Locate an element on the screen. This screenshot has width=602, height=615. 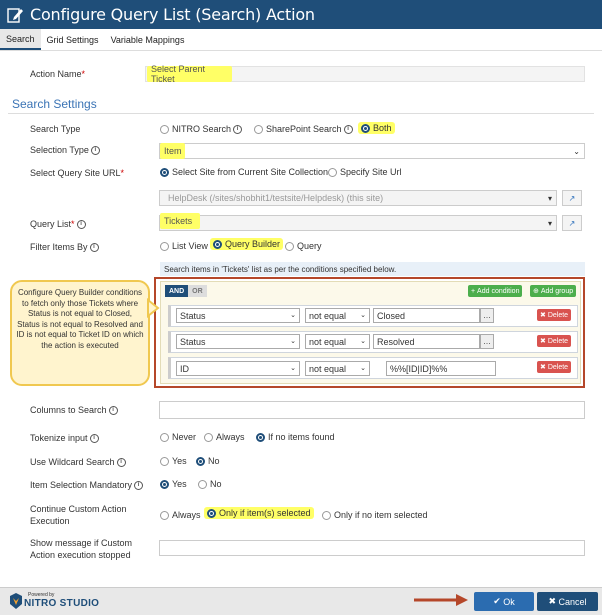
edit-icon is located at coordinates (15, 15).